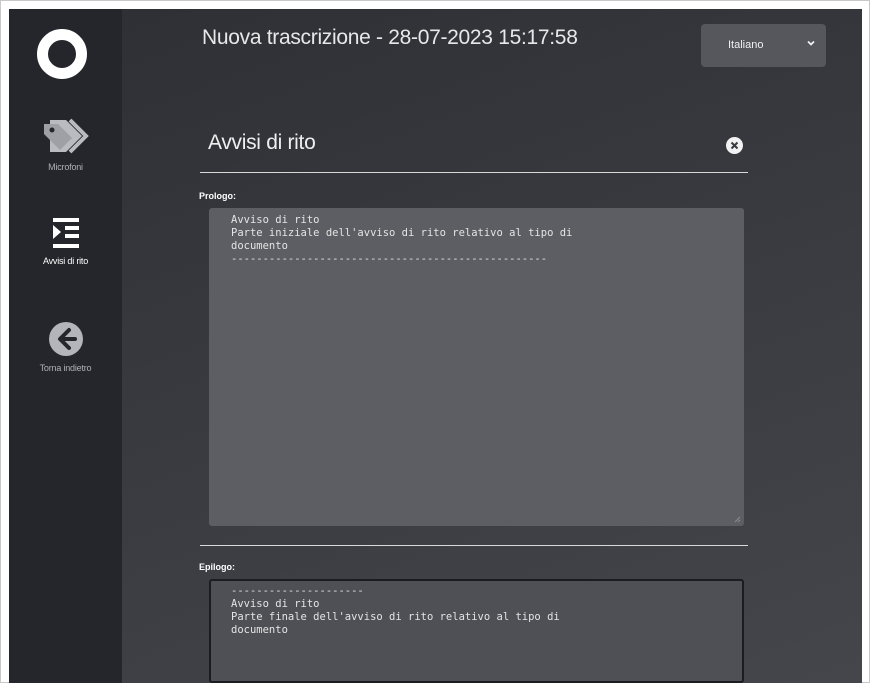 This screenshot has width=870, height=683. I want to click on sidebar-item-label: Torna indietro, so click(65, 368).